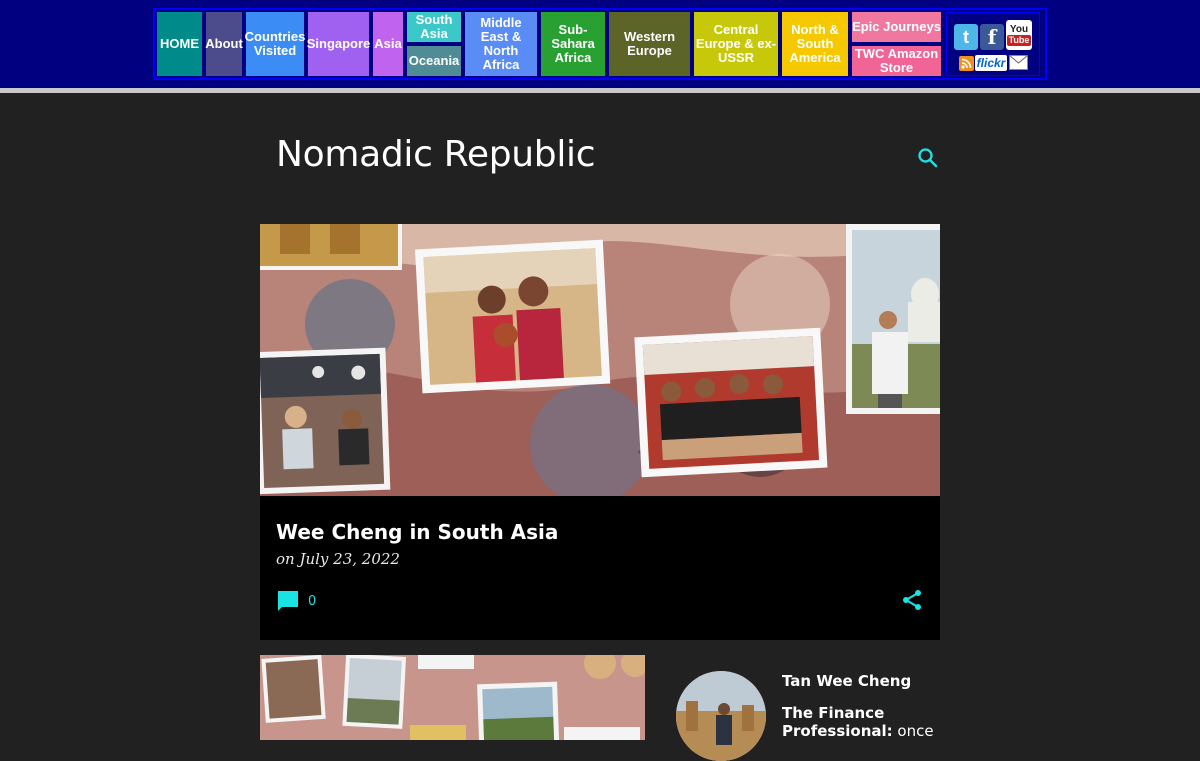  I want to click on youtube-bottom-text: Tube, so click(1019, 40).